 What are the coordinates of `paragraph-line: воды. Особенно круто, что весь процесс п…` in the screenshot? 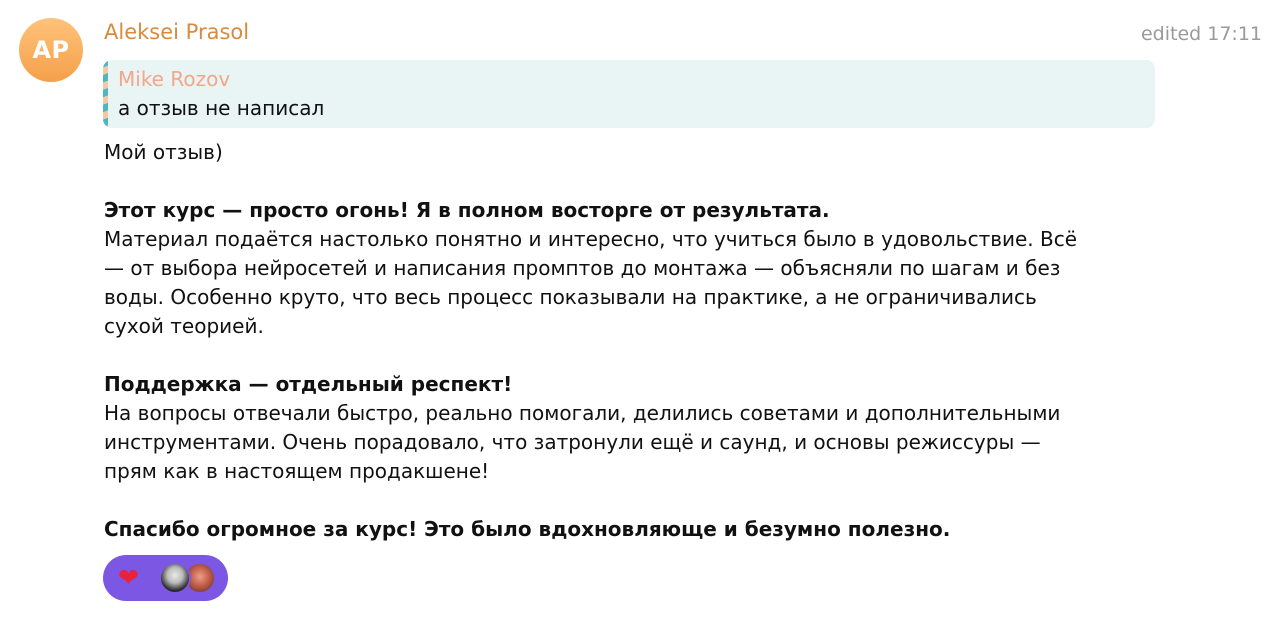 It's located at (570, 297).